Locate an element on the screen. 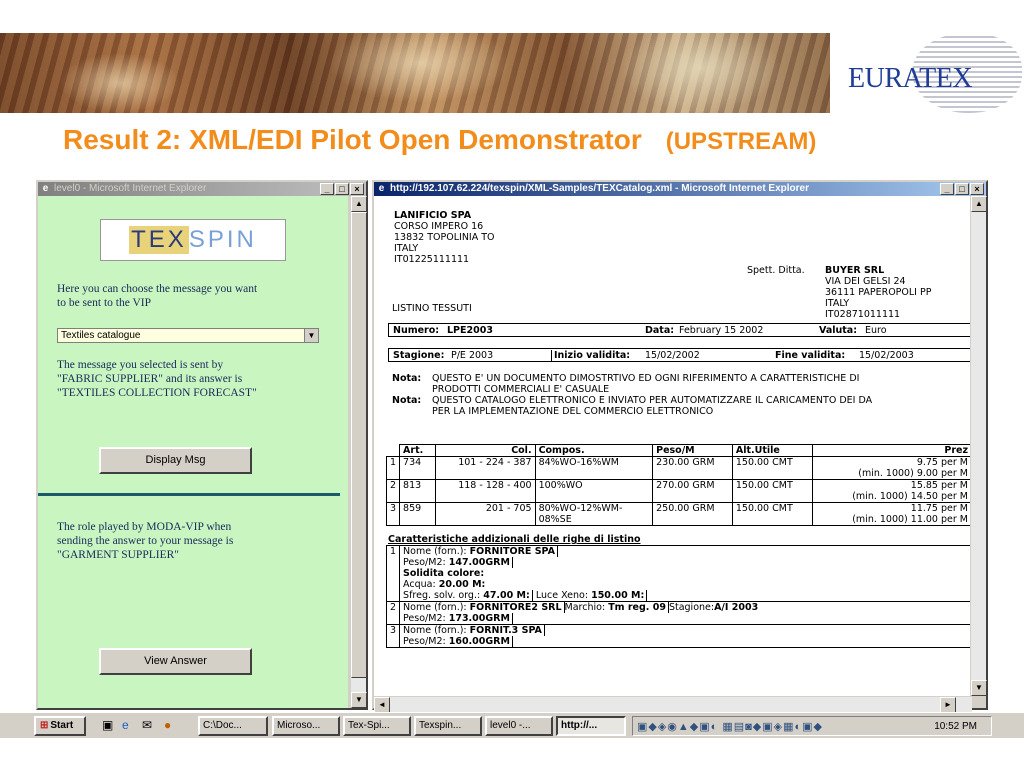 The width and height of the screenshot is (1024, 768). left-vertical-scrollbar: ▲ ▼ is located at coordinates (358, 452).